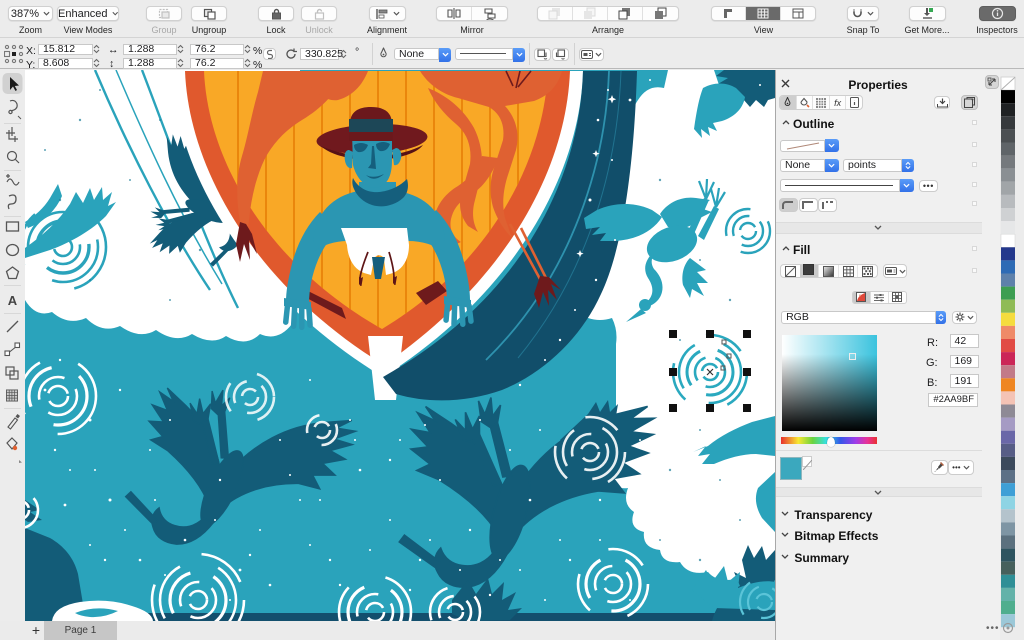  Describe the element at coordinates (13, 300) in the screenshot. I see `svg-text: A` at that location.